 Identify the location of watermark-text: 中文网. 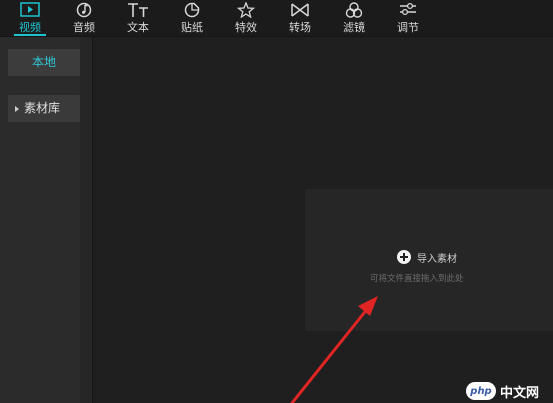
(520, 393).